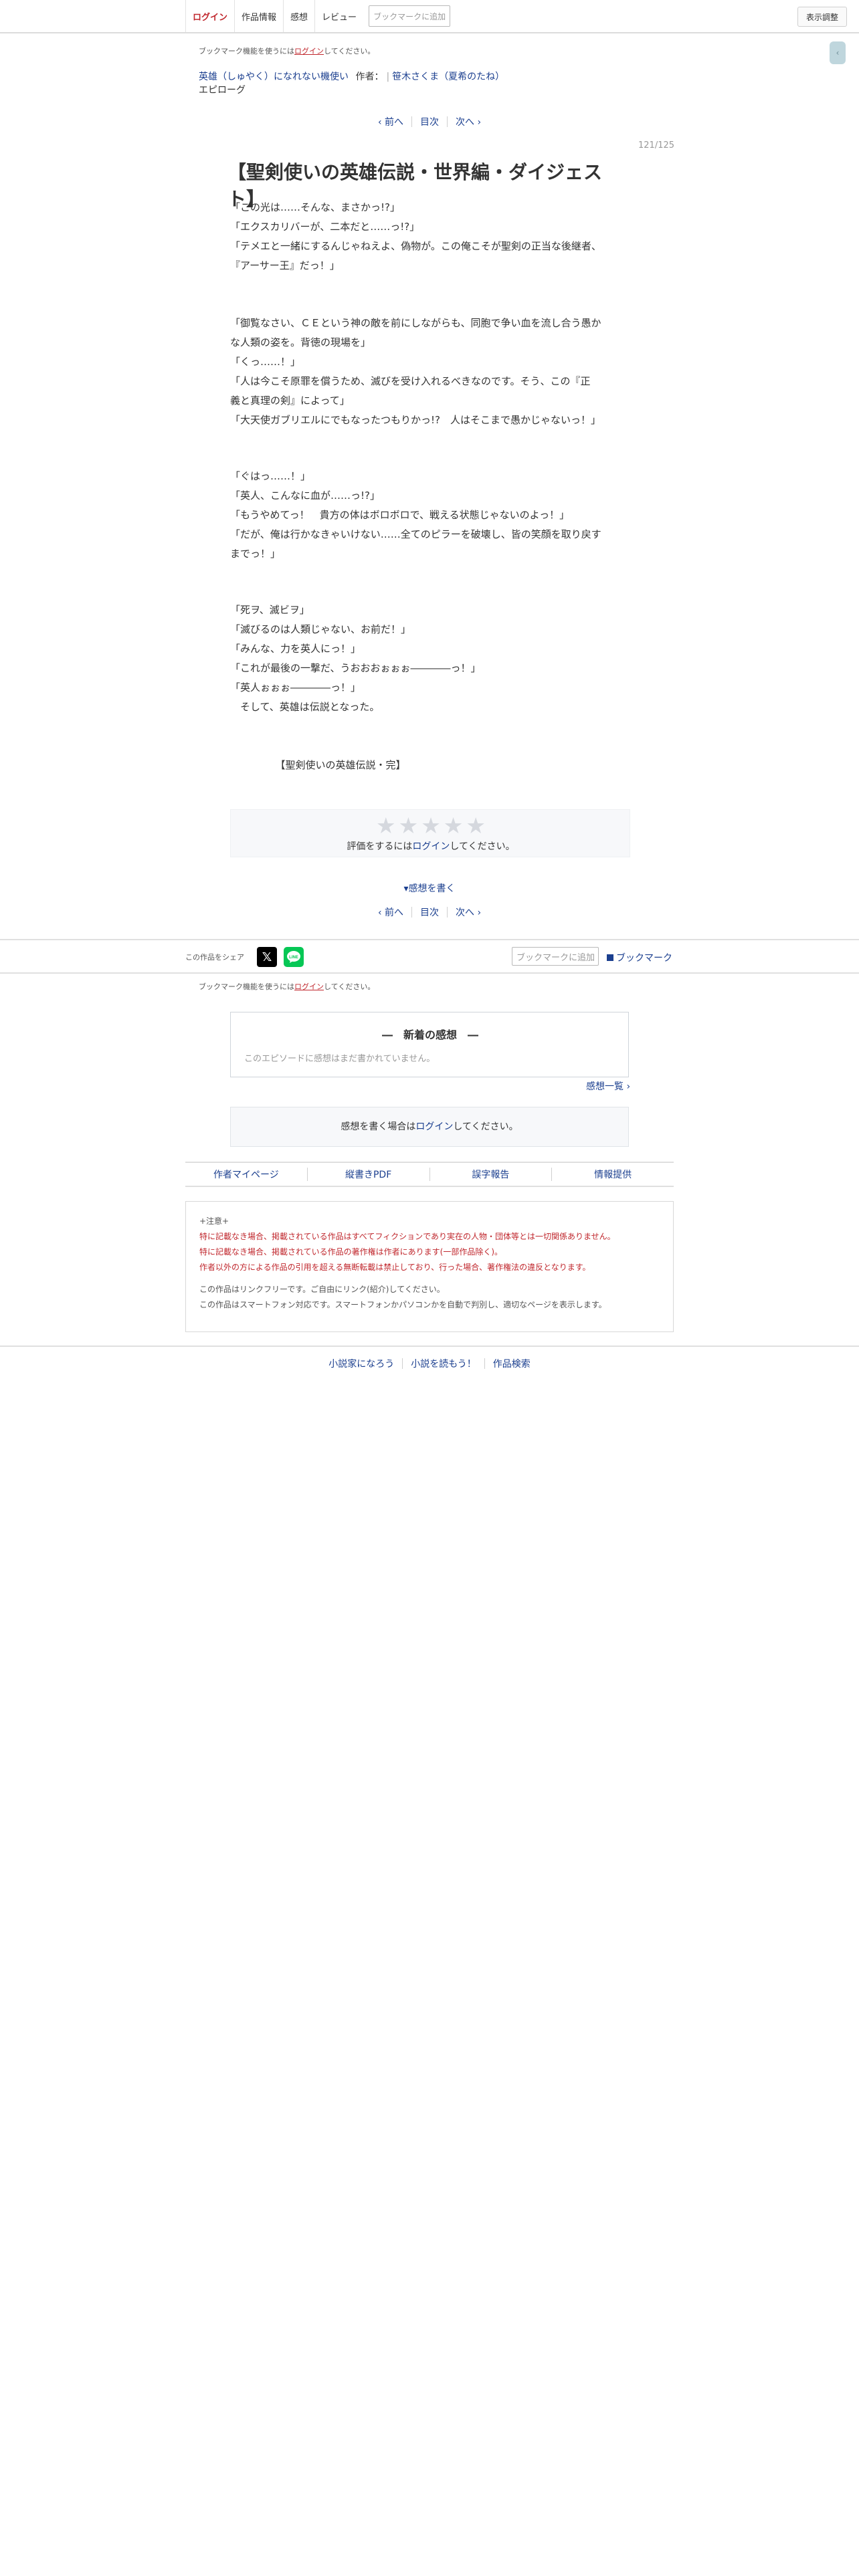  I want to click on top-nav-bar: ログイン 作品情報 感想 レビュー ブックマークに追加 表示調整, so click(429, 16).